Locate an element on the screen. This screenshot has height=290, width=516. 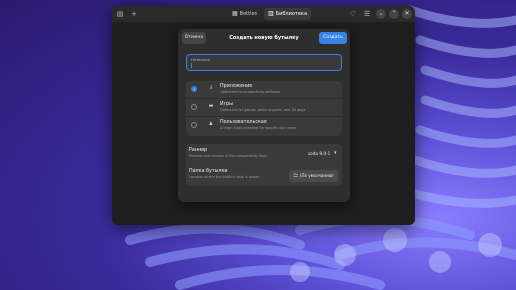
folder-title: Папка бутылки is located at coordinates (208, 171).